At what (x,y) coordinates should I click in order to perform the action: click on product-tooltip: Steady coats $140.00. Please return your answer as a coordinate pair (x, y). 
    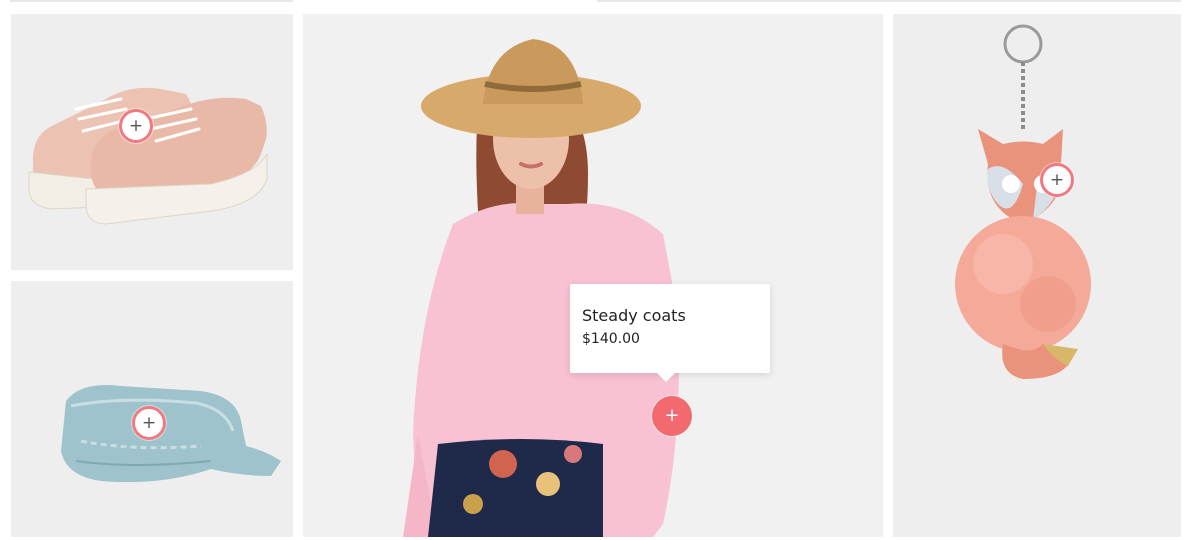
    Looking at the image, I should click on (670, 333).